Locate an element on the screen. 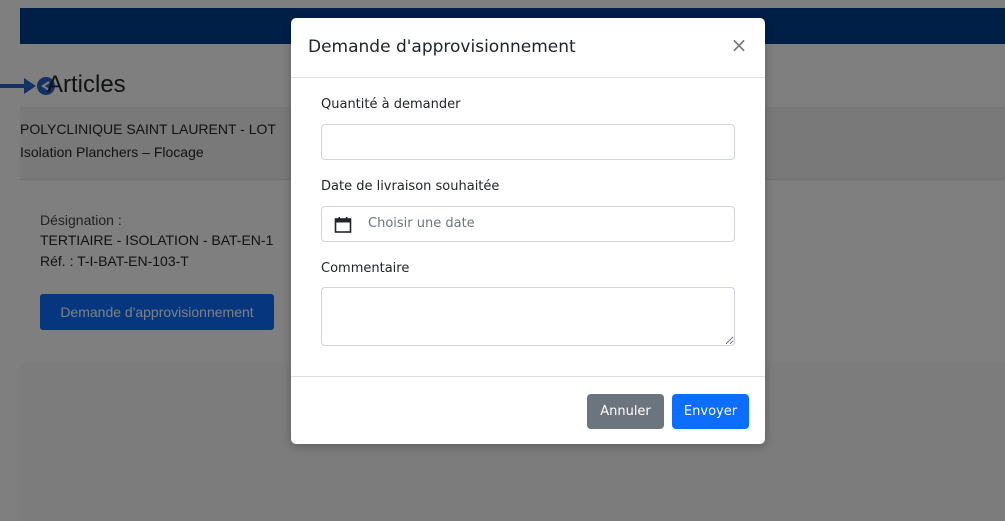  date-placeholder: Choisir une date is located at coordinates (421, 223).